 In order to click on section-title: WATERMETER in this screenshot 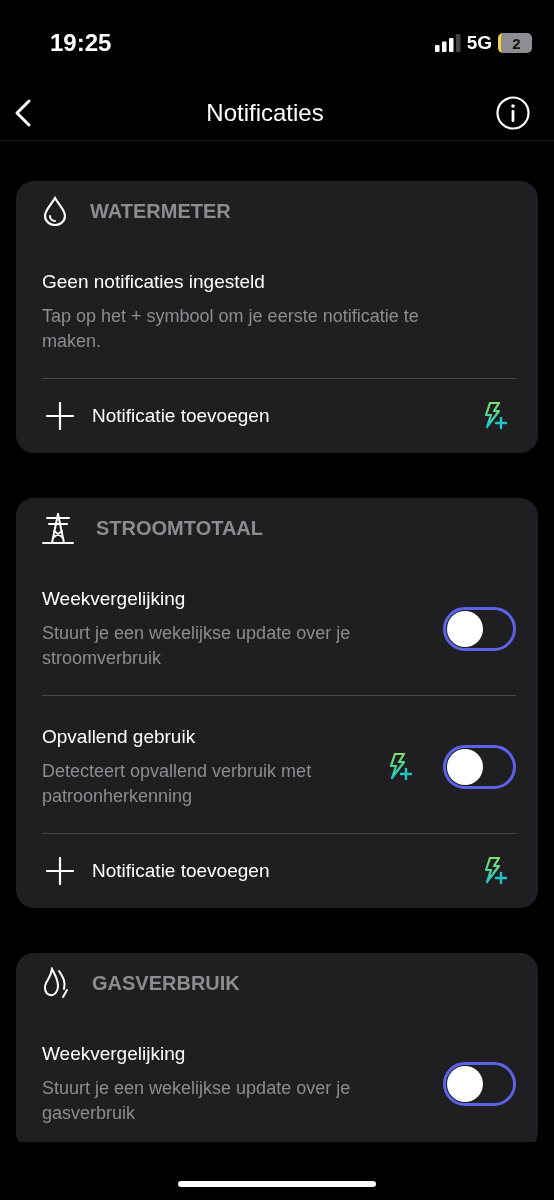, I will do `click(160, 211)`.